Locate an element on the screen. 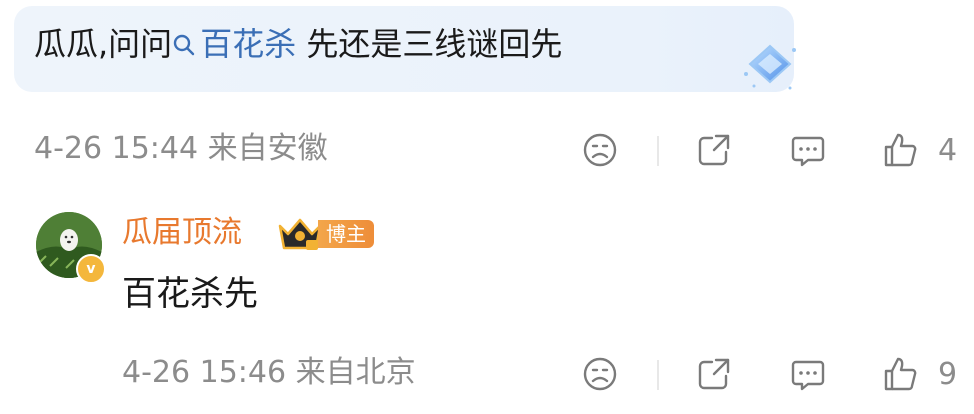 This screenshot has height=414, width=974. like-count: 9 is located at coordinates (948, 374).